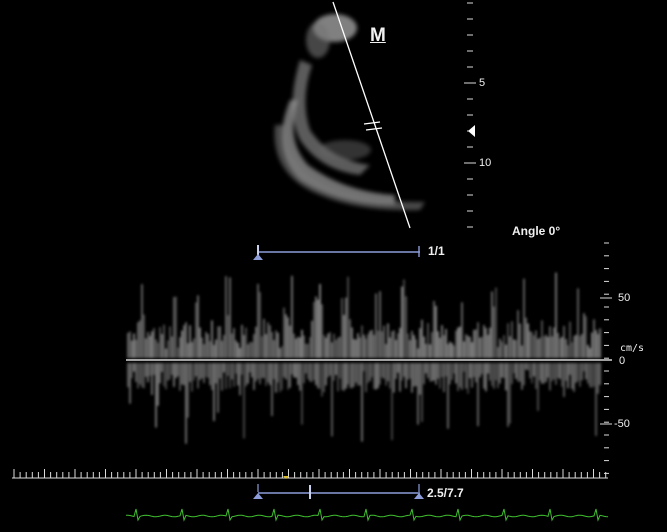 This screenshot has width=667, height=532. I want to click on velocity-scale, so click(606, 358).